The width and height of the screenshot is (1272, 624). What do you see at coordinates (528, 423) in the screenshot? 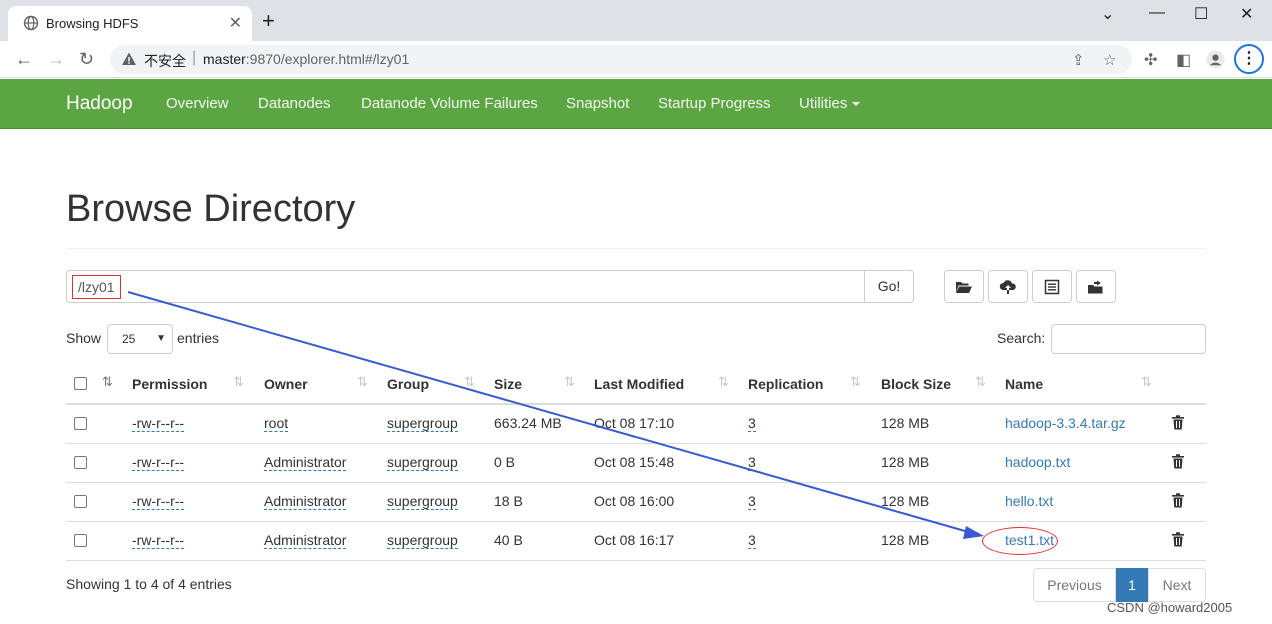
I see `size-cell: 663.24 MB` at bounding box center [528, 423].